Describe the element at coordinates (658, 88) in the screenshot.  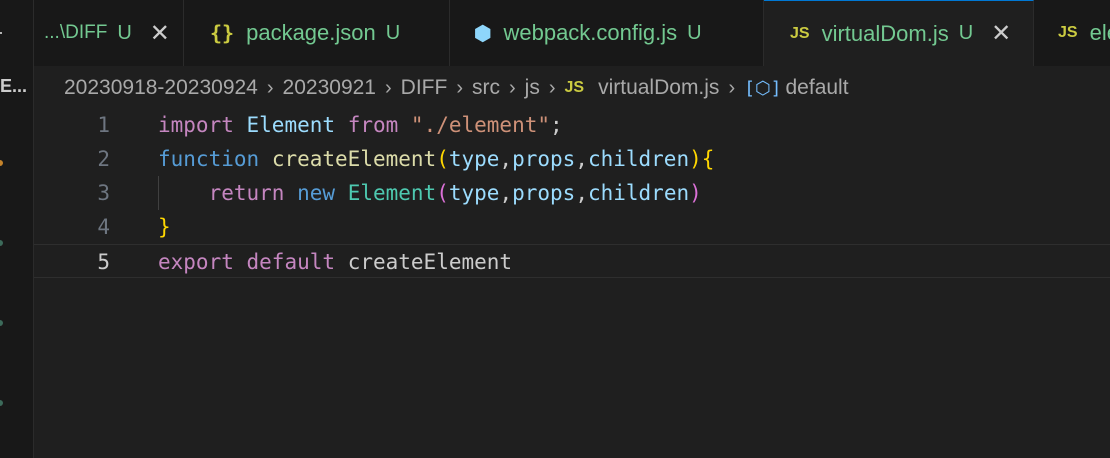
I see `breadcrumb-item: virtualDom.js` at that location.